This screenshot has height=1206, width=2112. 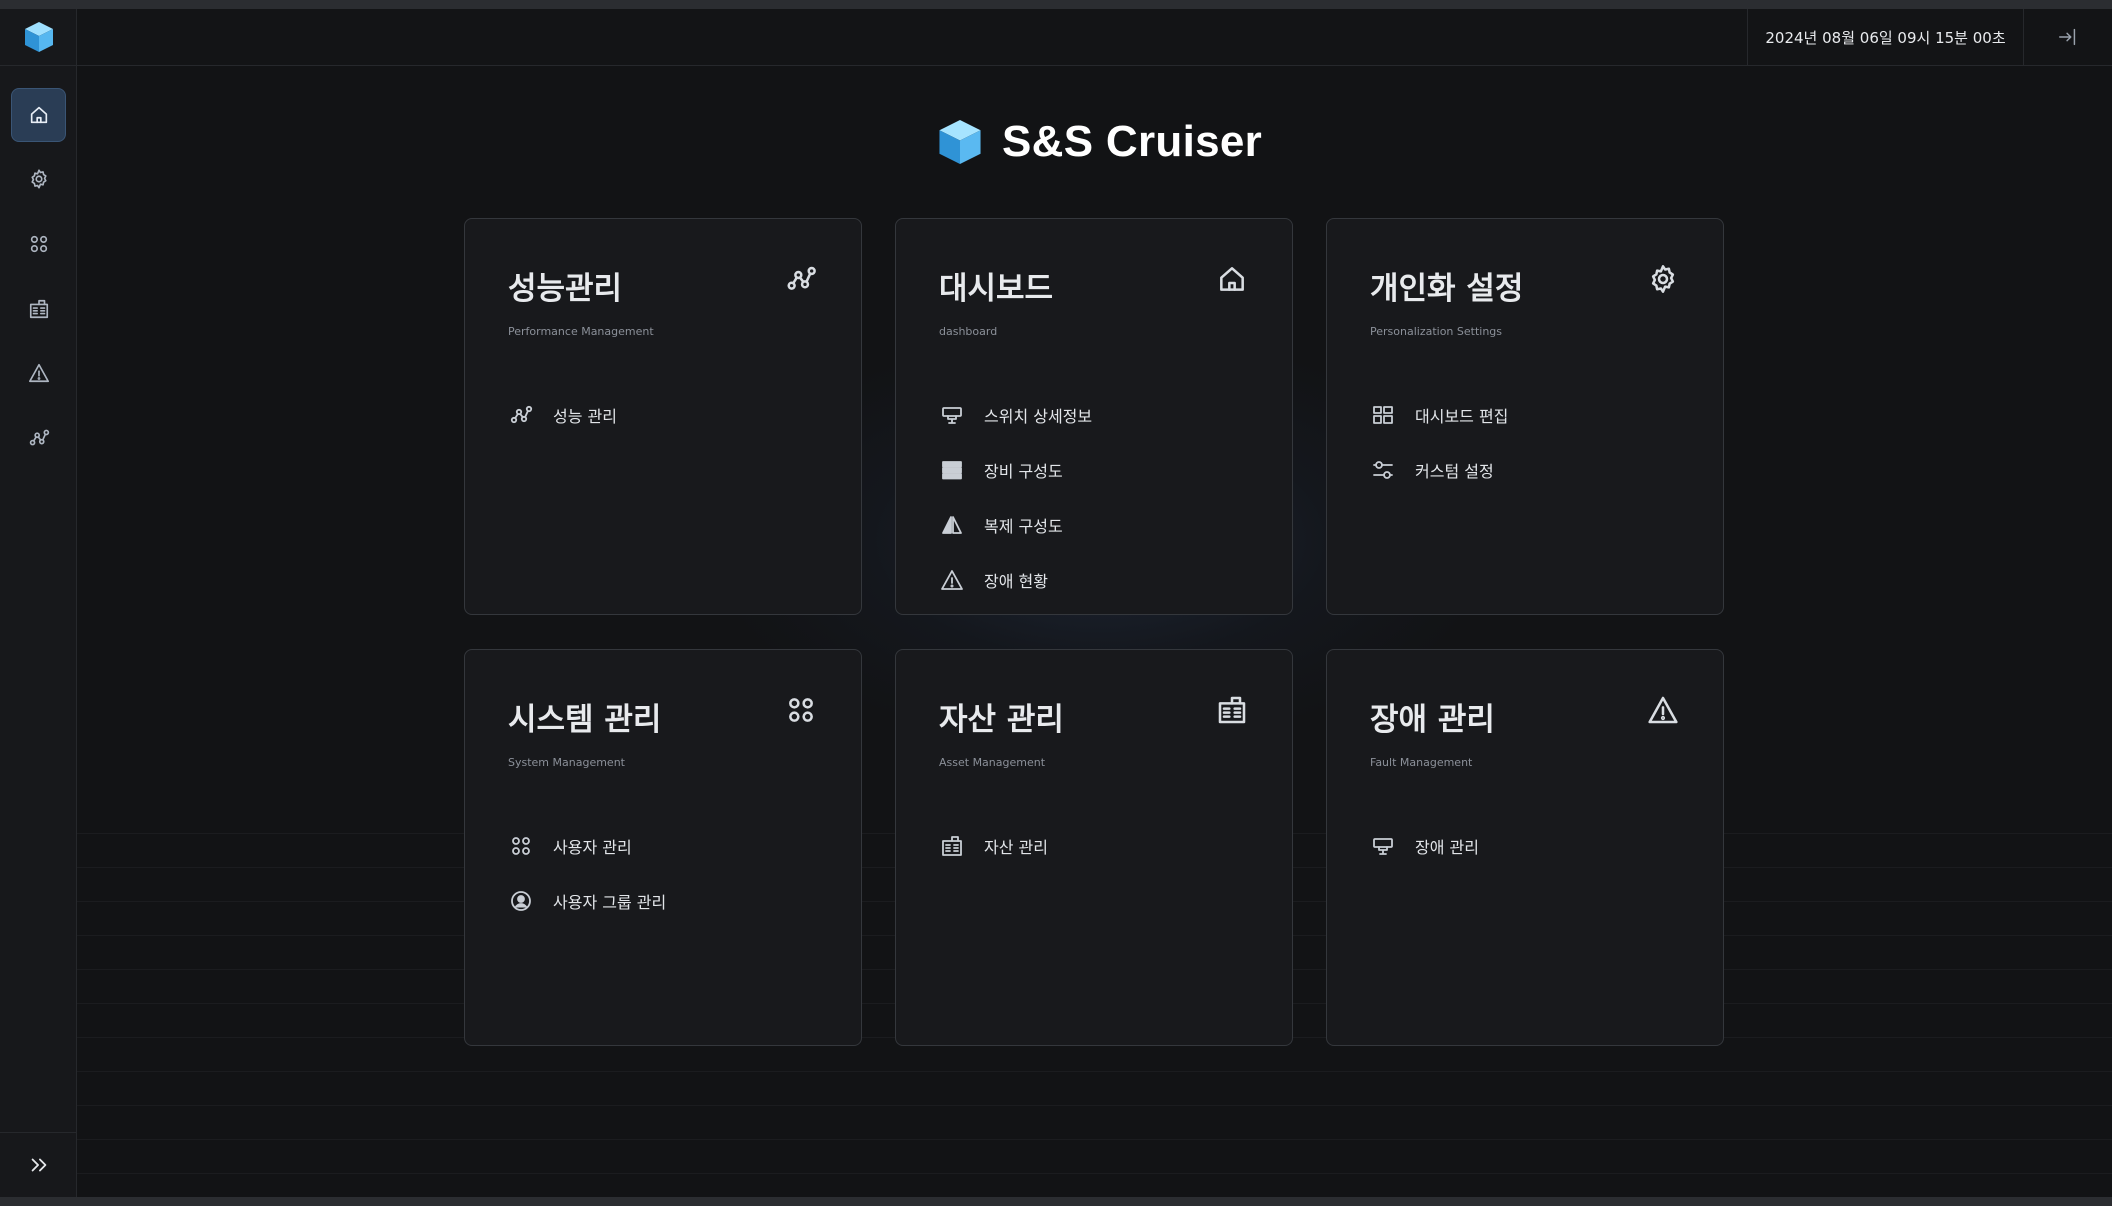 What do you see at coordinates (1462, 416) in the screenshot?
I see `menu-item-label: 대시보드 편집` at bounding box center [1462, 416].